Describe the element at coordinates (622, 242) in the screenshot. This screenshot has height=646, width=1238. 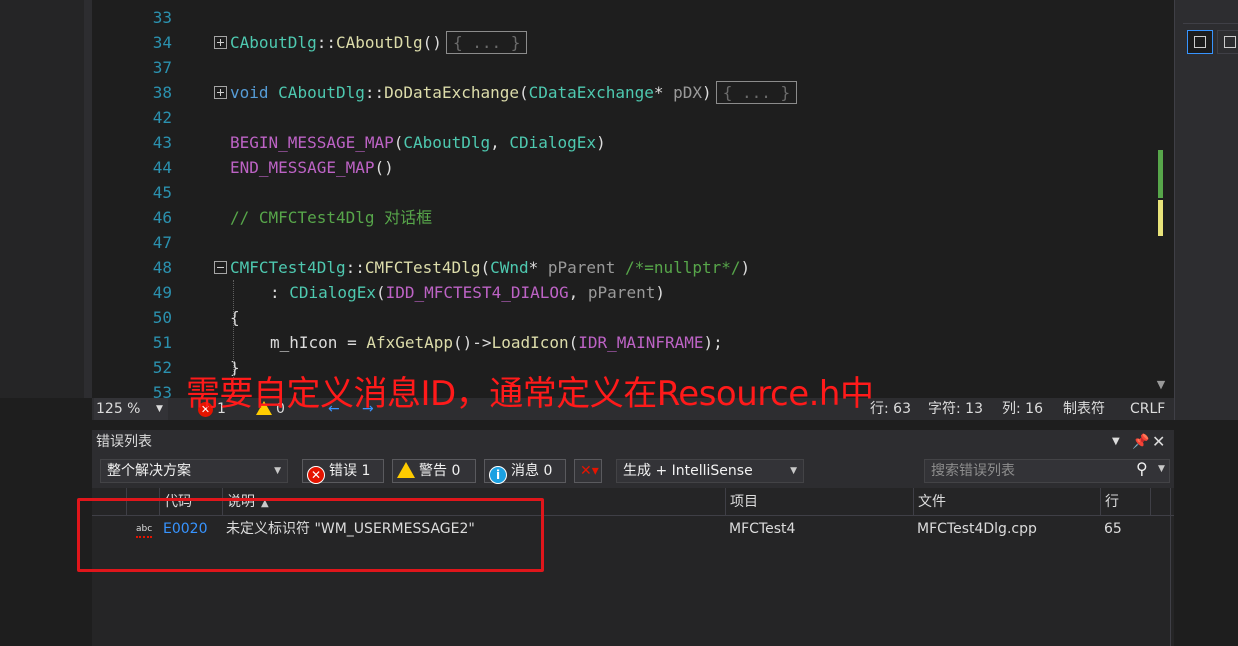
I see `code-line: 47` at that location.